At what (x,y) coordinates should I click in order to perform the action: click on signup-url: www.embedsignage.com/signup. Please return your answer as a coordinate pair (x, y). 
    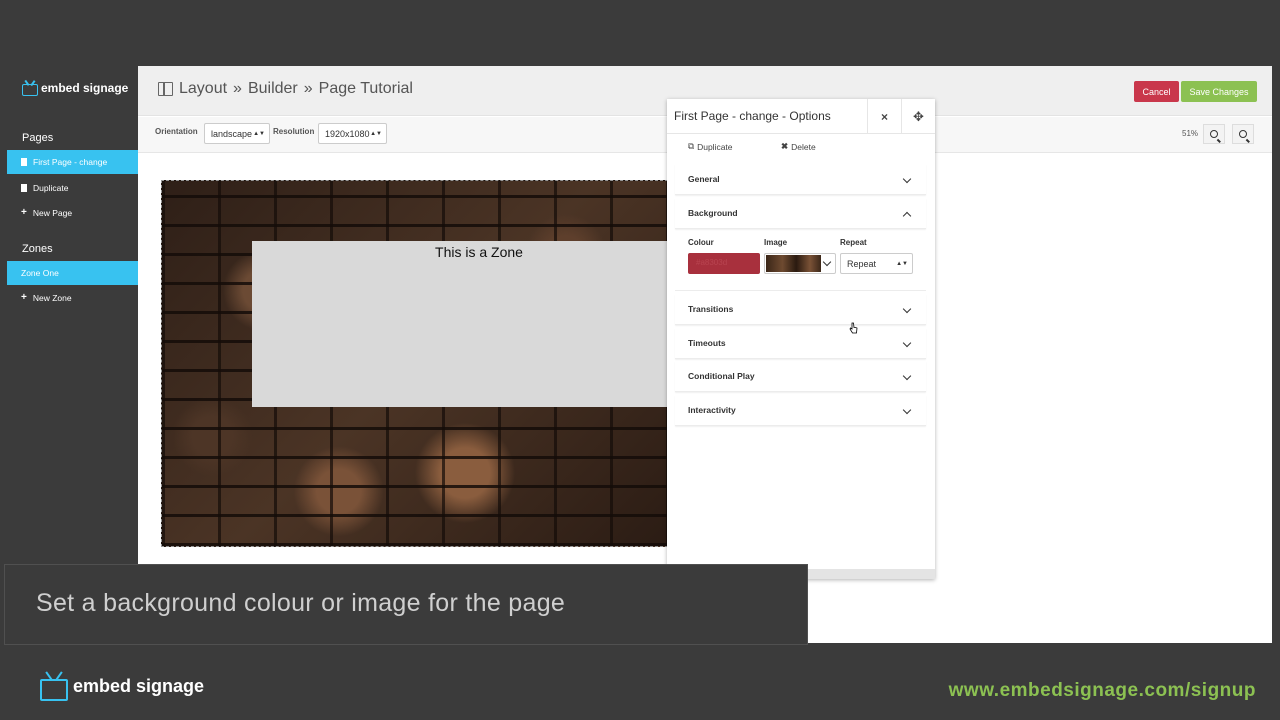
    Looking at the image, I should click on (1102, 690).